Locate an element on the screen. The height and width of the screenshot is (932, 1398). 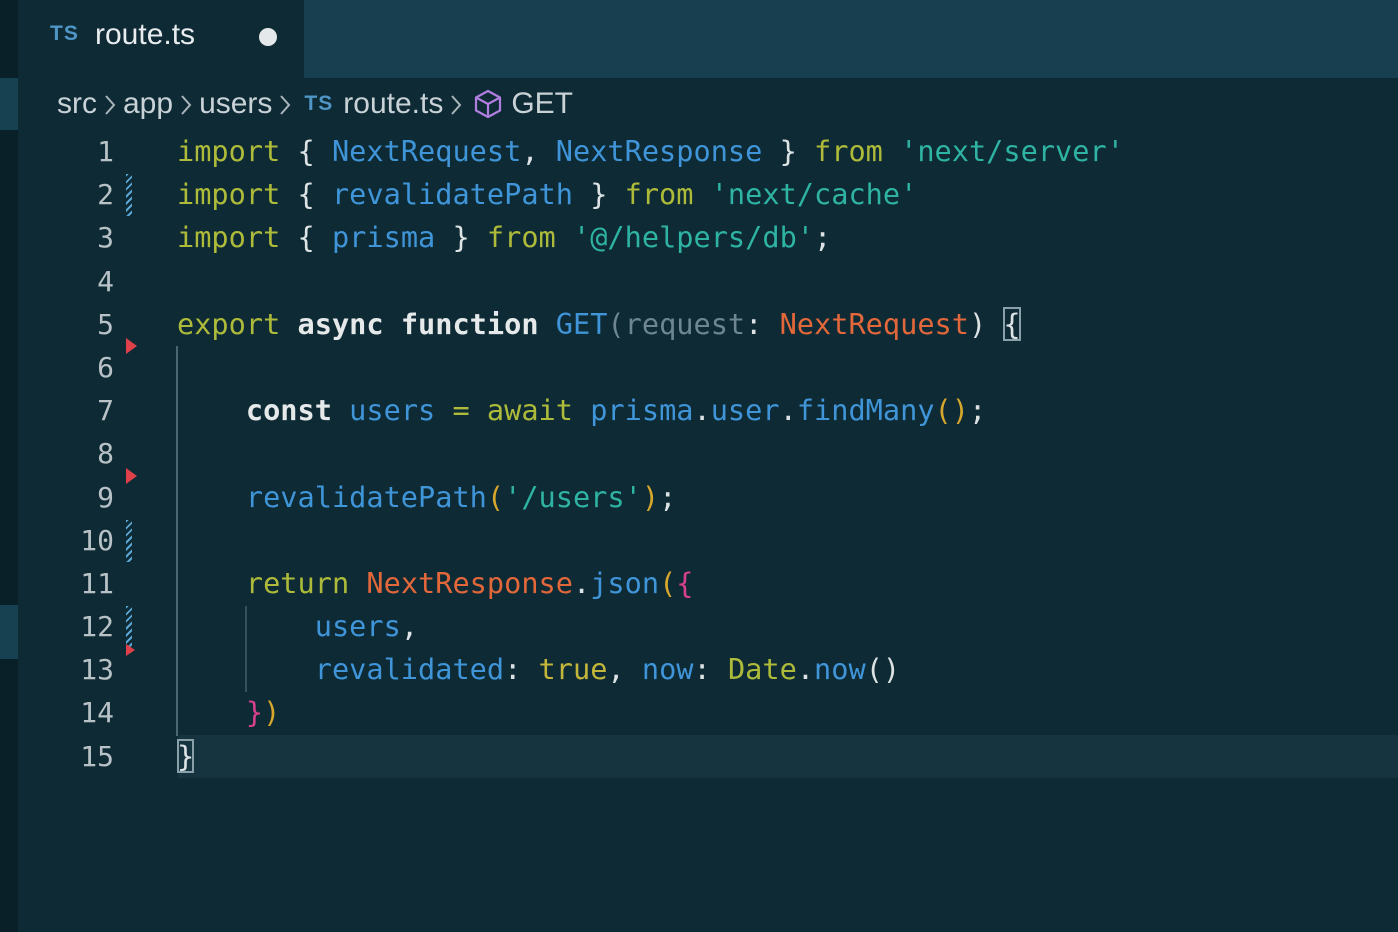
function-name: GET is located at coordinates (581, 323).